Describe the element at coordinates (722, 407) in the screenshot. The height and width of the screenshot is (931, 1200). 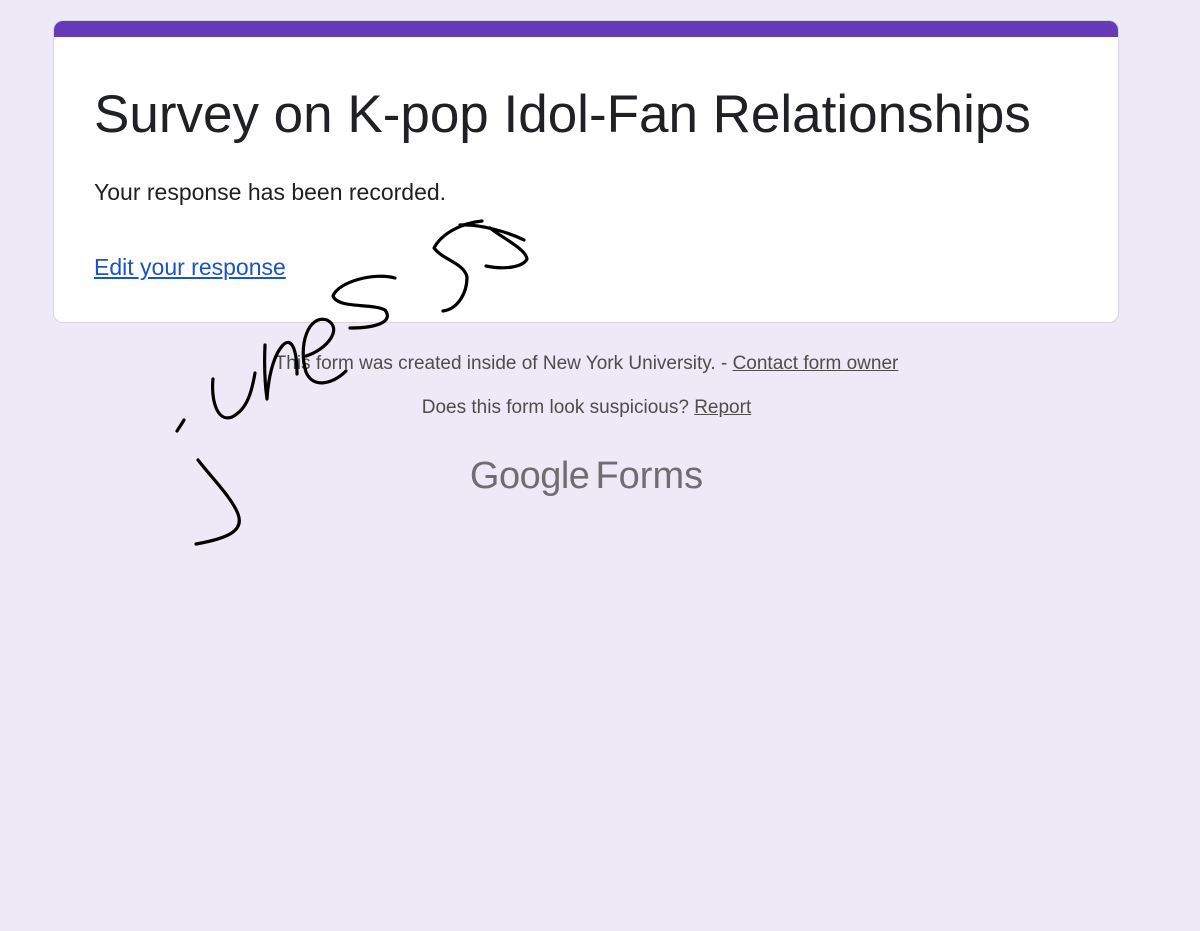
I see `report-link: Report` at that location.